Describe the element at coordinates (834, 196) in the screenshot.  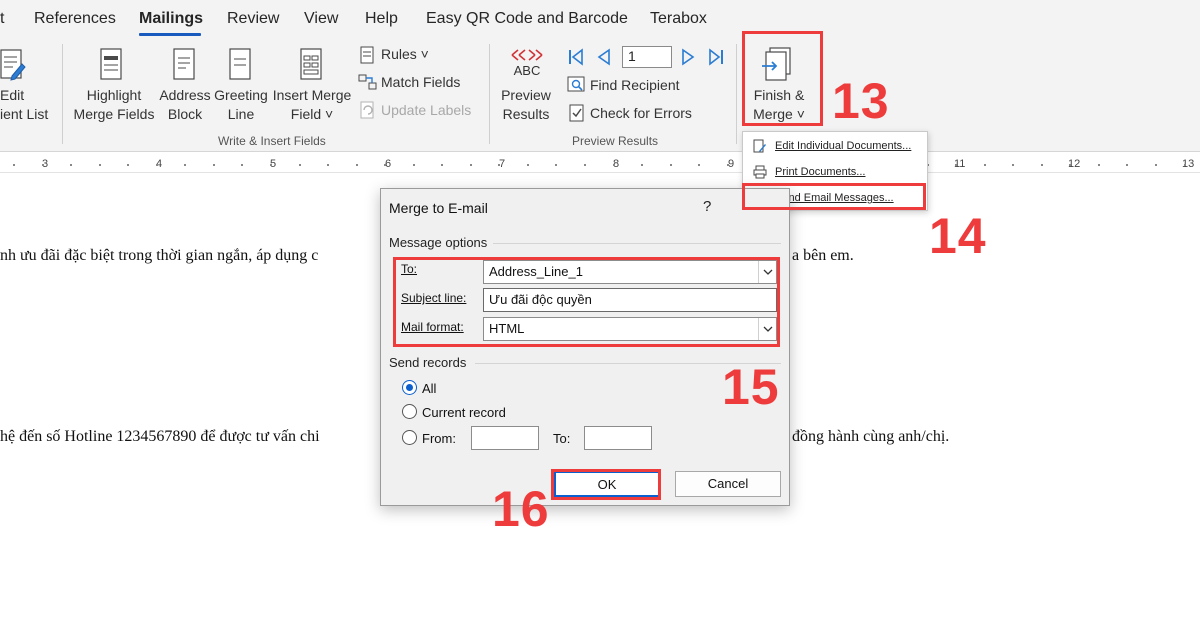
I see `highlight-box-send-email` at that location.